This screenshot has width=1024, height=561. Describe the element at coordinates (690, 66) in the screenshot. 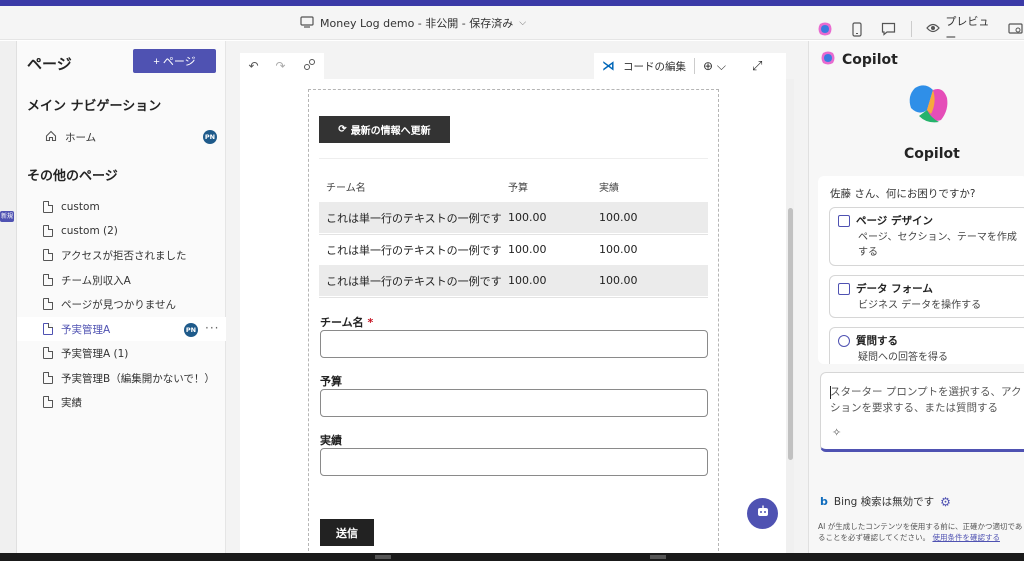

I see `editor-toolbar: ⋊ コードの編集 ⊕ ⌵ ⤢` at that location.